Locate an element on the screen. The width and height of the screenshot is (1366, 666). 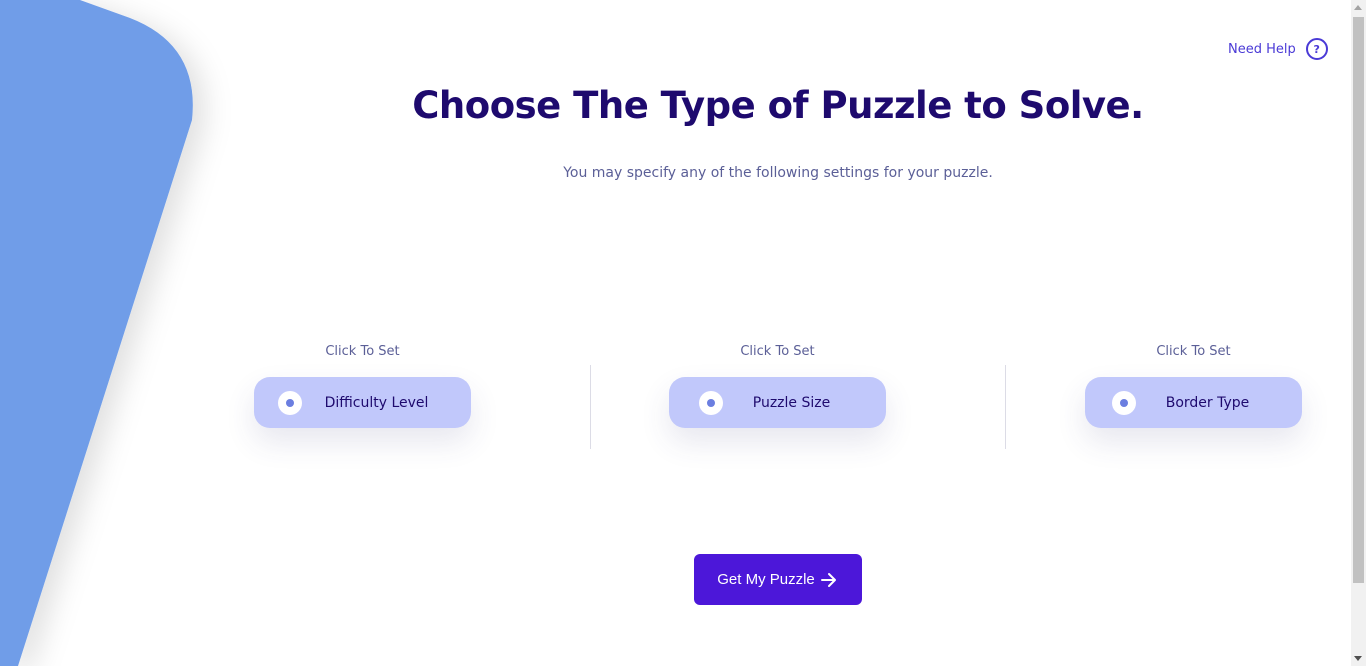
option-difficulty: Click To Set Difficulty Level is located at coordinates (362, 386).